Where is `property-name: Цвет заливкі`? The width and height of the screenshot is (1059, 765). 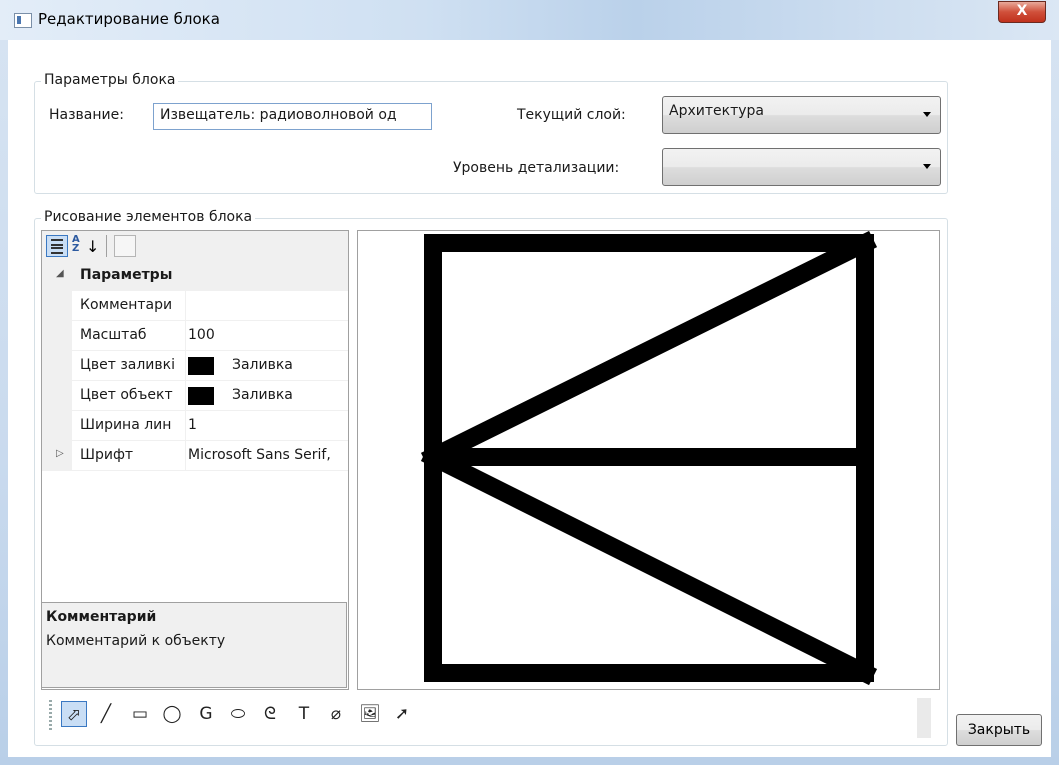
property-name: Цвет заливкі is located at coordinates (128, 365).